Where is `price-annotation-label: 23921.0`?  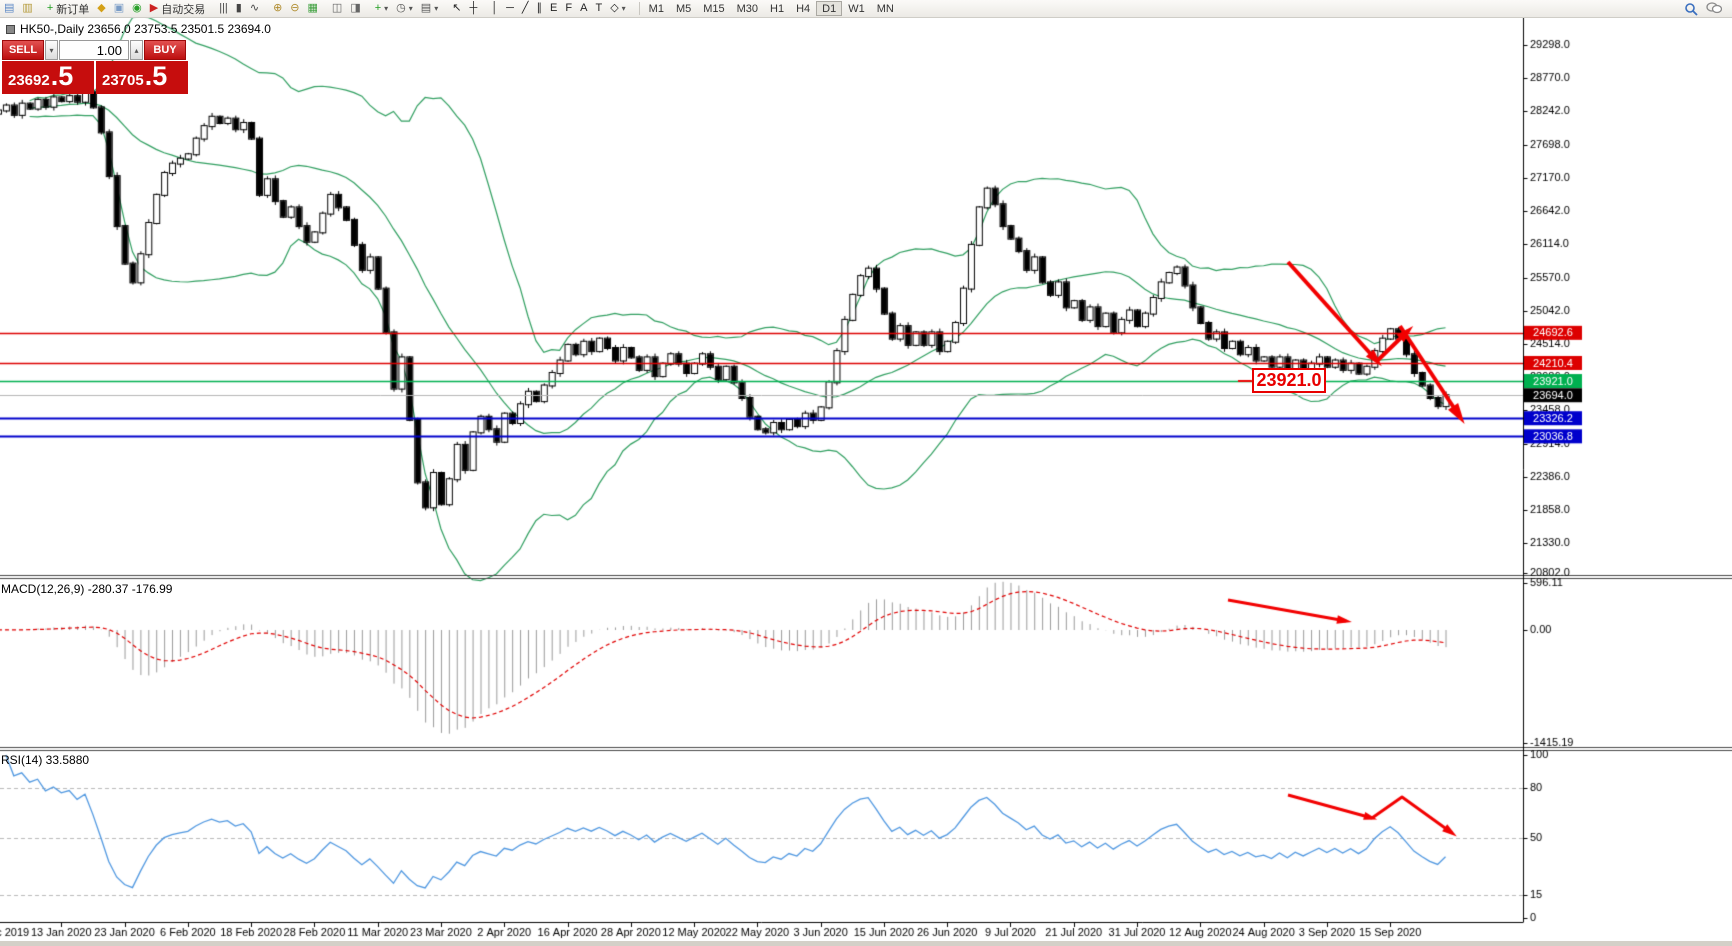
price-annotation-label: 23921.0 is located at coordinates (1289, 380).